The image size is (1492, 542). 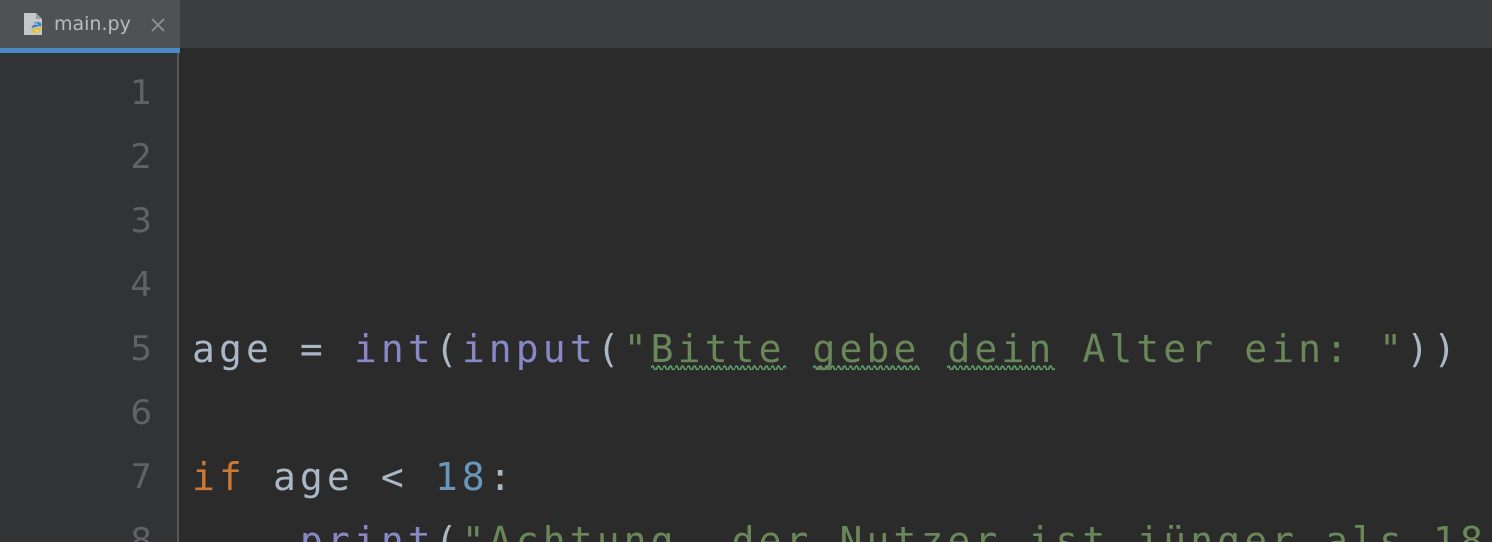 What do you see at coordinates (141, 531) in the screenshot?
I see `line-number: 8` at bounding box center [141, 531].